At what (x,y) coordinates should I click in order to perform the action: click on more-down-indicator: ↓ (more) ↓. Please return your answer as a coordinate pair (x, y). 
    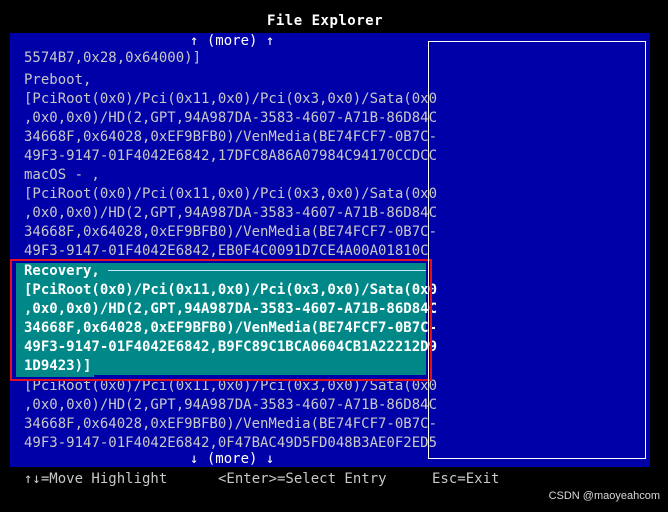
    Looking at the image, I should click on (235, 459).